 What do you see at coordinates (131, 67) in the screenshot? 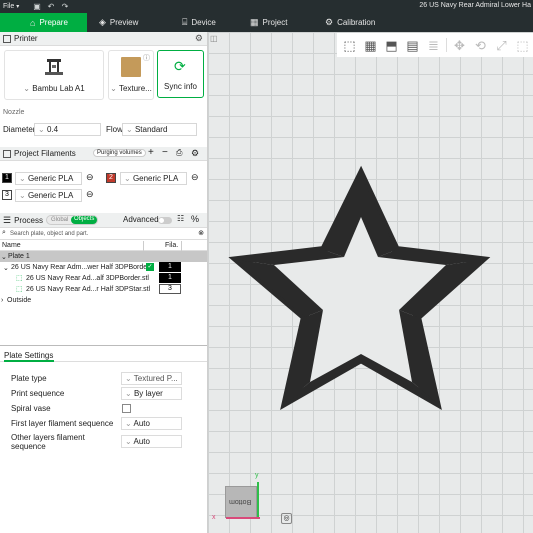
I see `textured-plate-thumbnail` at bounding box center [131, 67].